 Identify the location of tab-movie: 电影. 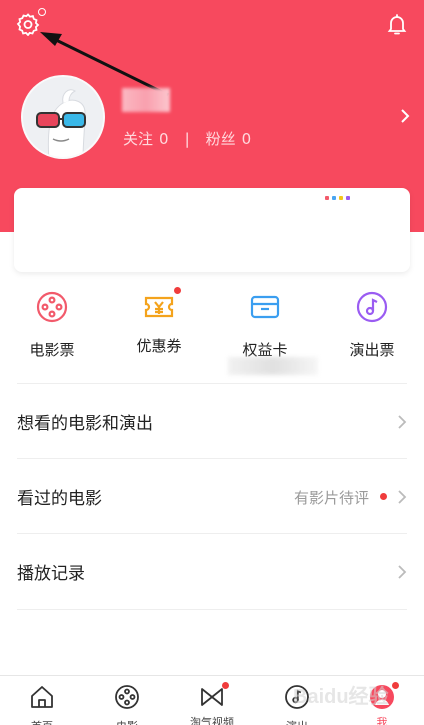
(127, 700).